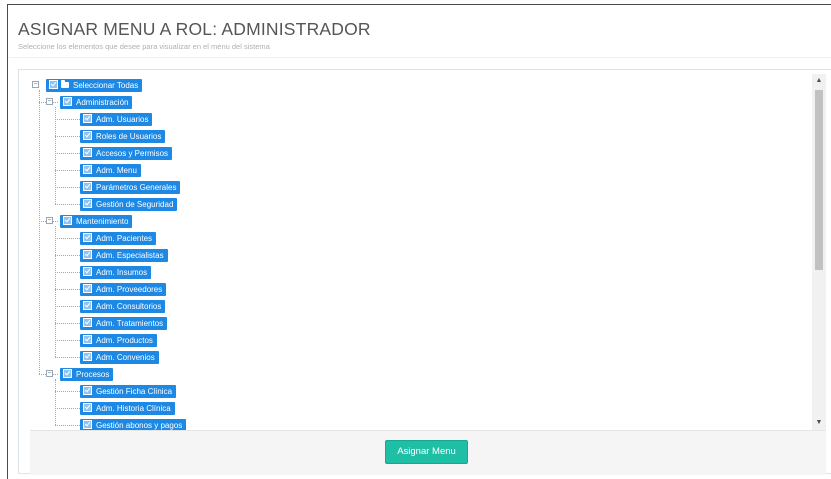 Image resolution: width=831 pixels, height=479 pixels. Describe the element at coordinates (67, 221) in the screenshot. I see `tree-node-group-1-checkbox` at that location.